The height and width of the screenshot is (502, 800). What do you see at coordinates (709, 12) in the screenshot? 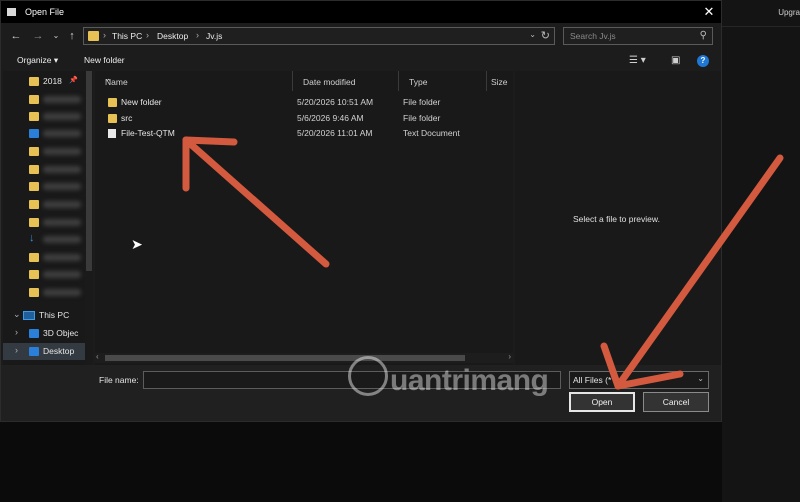
I see `close-icon: ✕` at bounding box center [709, 12].